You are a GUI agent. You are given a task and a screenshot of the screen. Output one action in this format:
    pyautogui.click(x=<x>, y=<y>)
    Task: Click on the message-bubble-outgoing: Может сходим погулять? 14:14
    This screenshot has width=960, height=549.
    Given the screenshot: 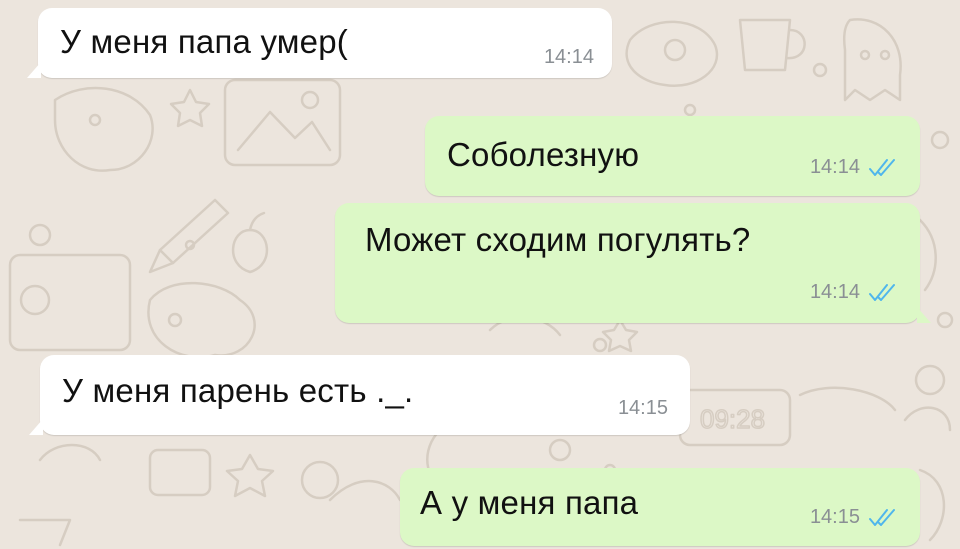 What is the action you would take?
    pyautogui.click(x=633, y=263)
    